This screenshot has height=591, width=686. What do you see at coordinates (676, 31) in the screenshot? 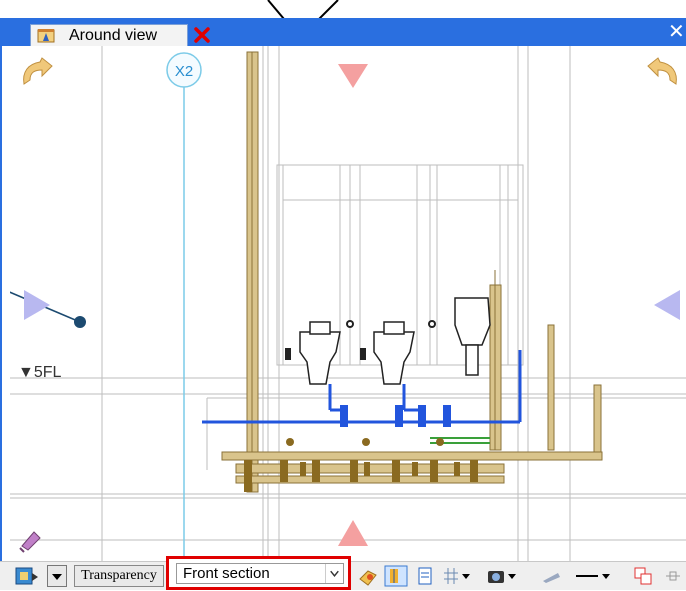
I see `window-close-icon: ✕` at bounding box center [676, 31].